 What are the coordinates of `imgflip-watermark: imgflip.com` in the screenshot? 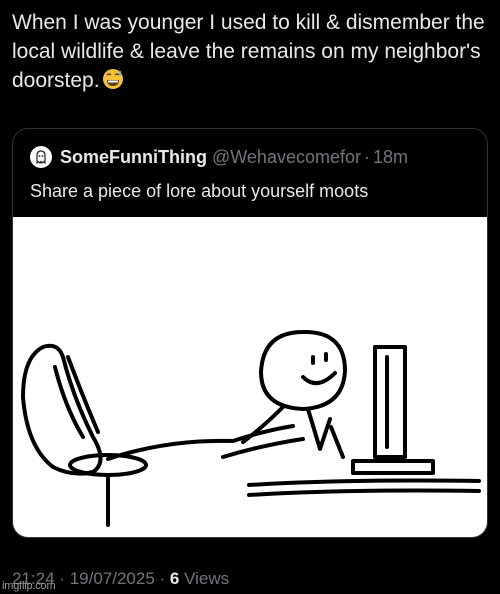 It's located at (29, 586).